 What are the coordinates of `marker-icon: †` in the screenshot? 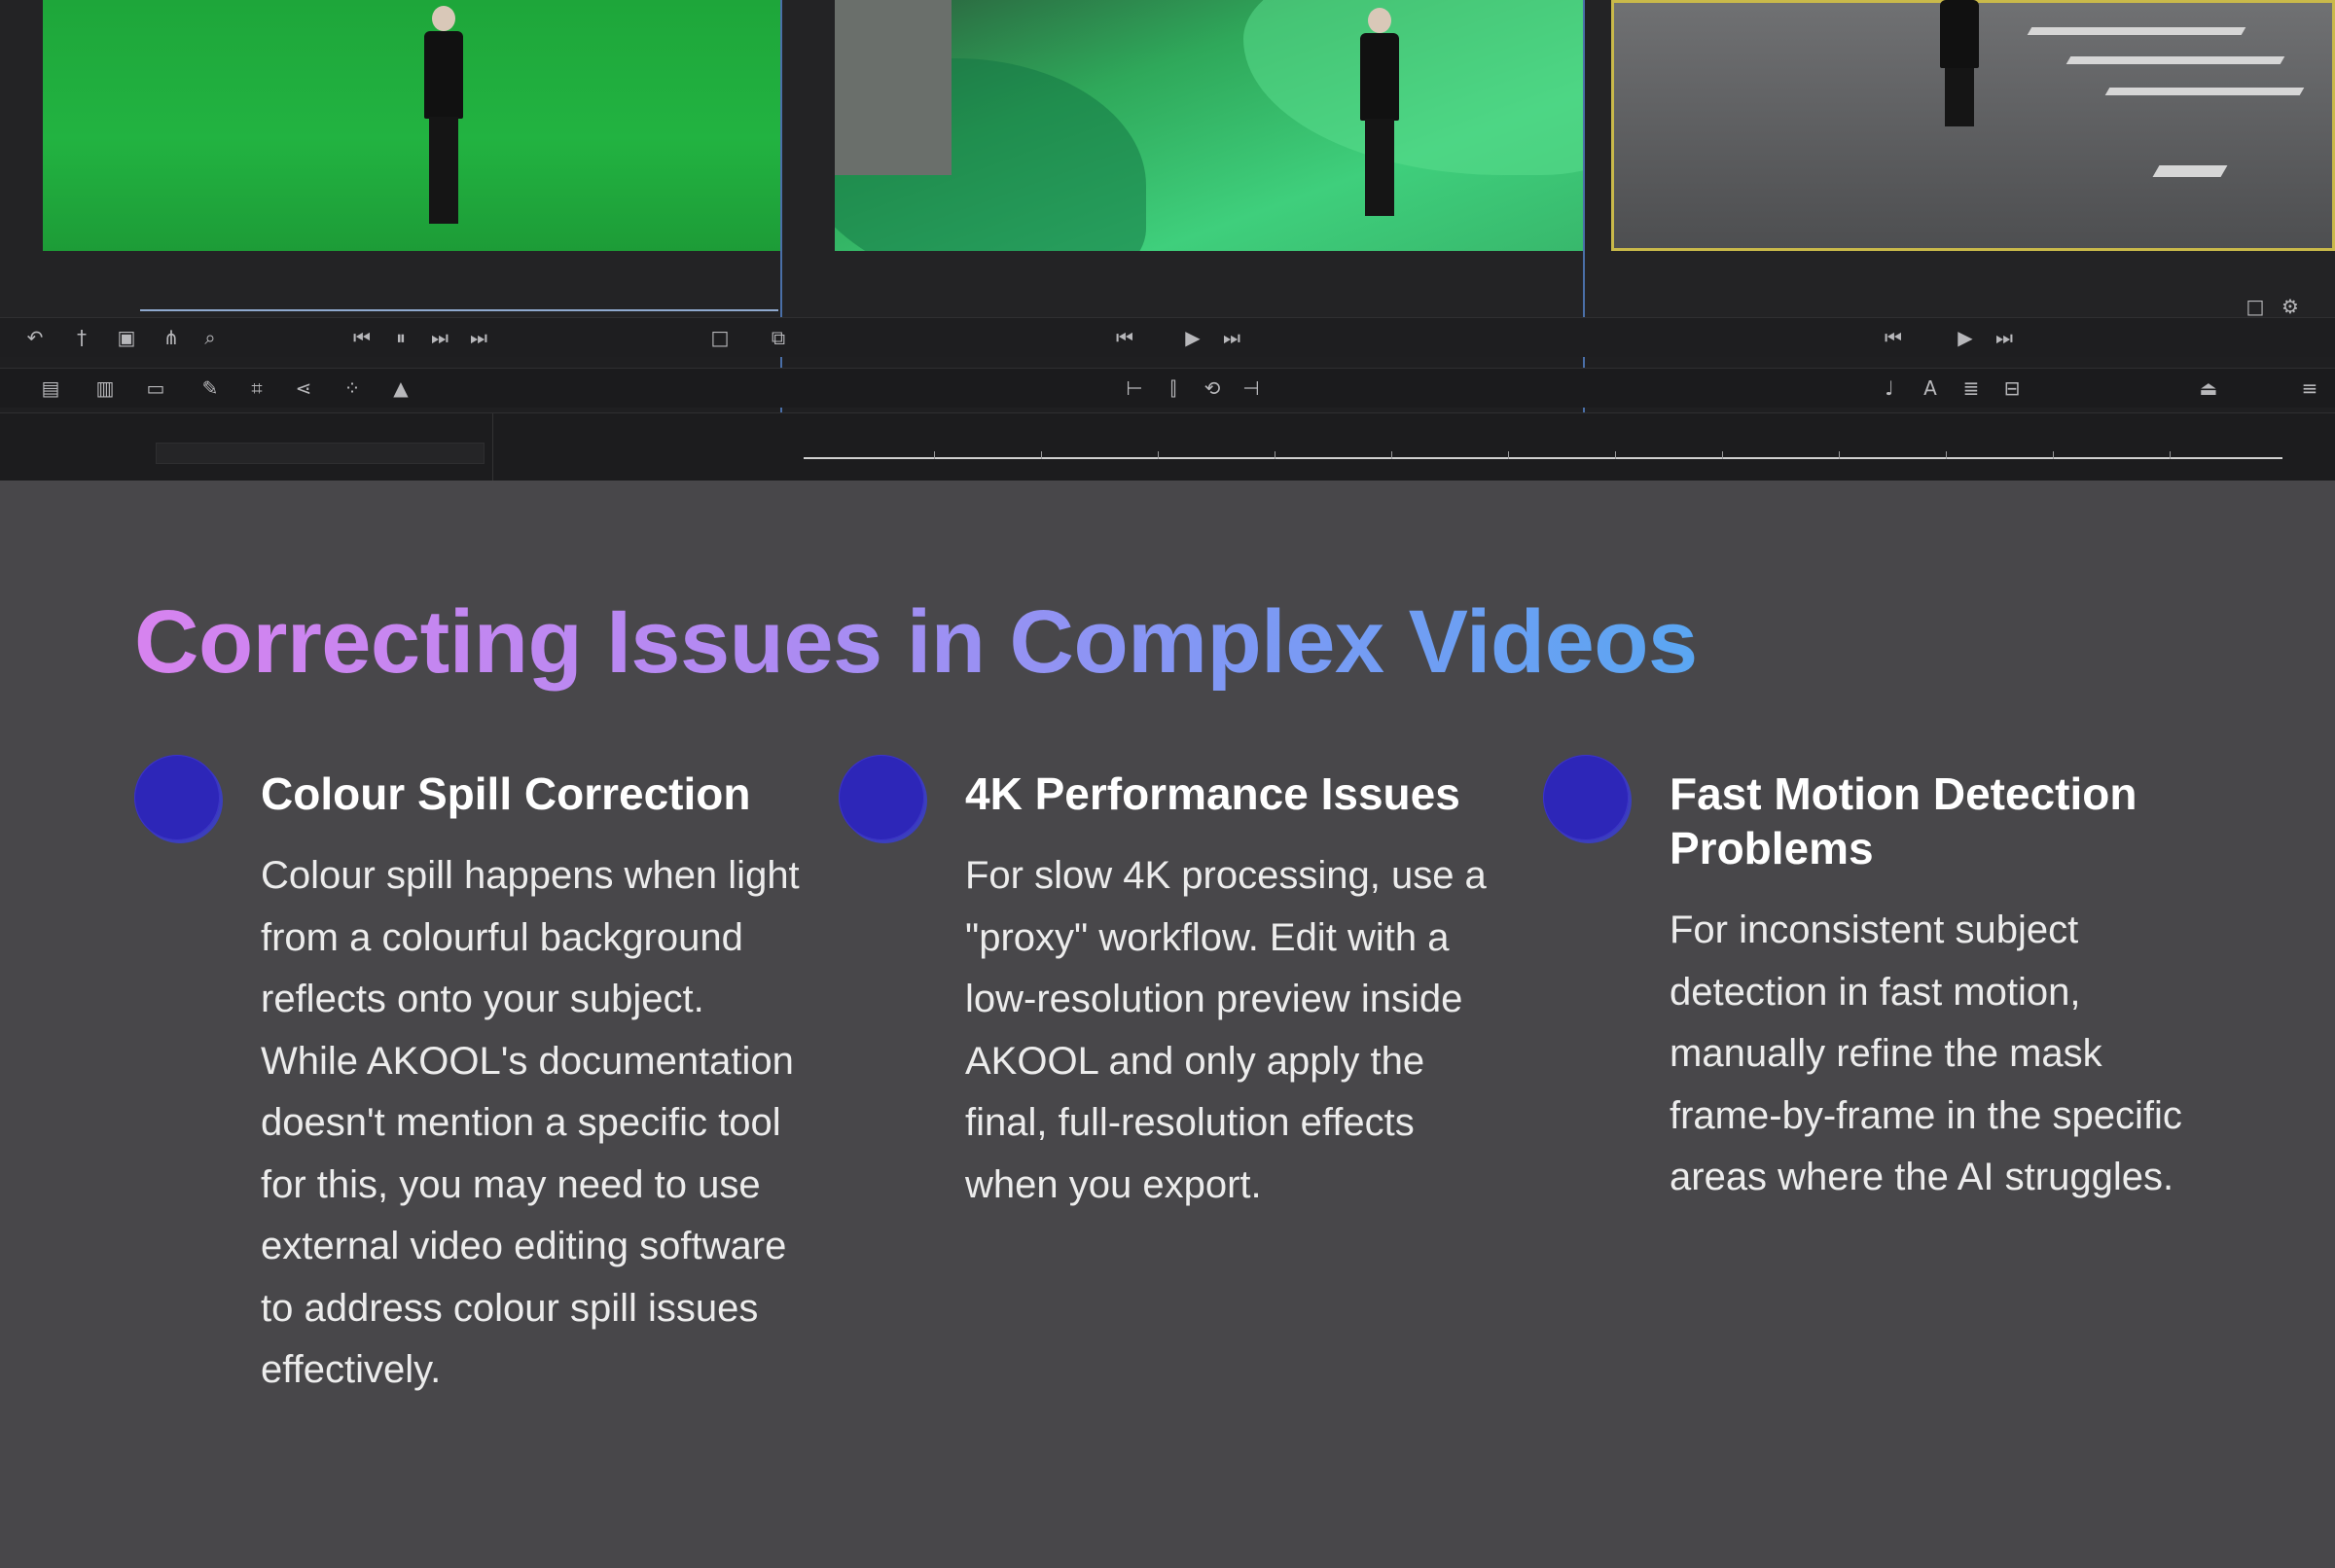 It's located at (81, 337).